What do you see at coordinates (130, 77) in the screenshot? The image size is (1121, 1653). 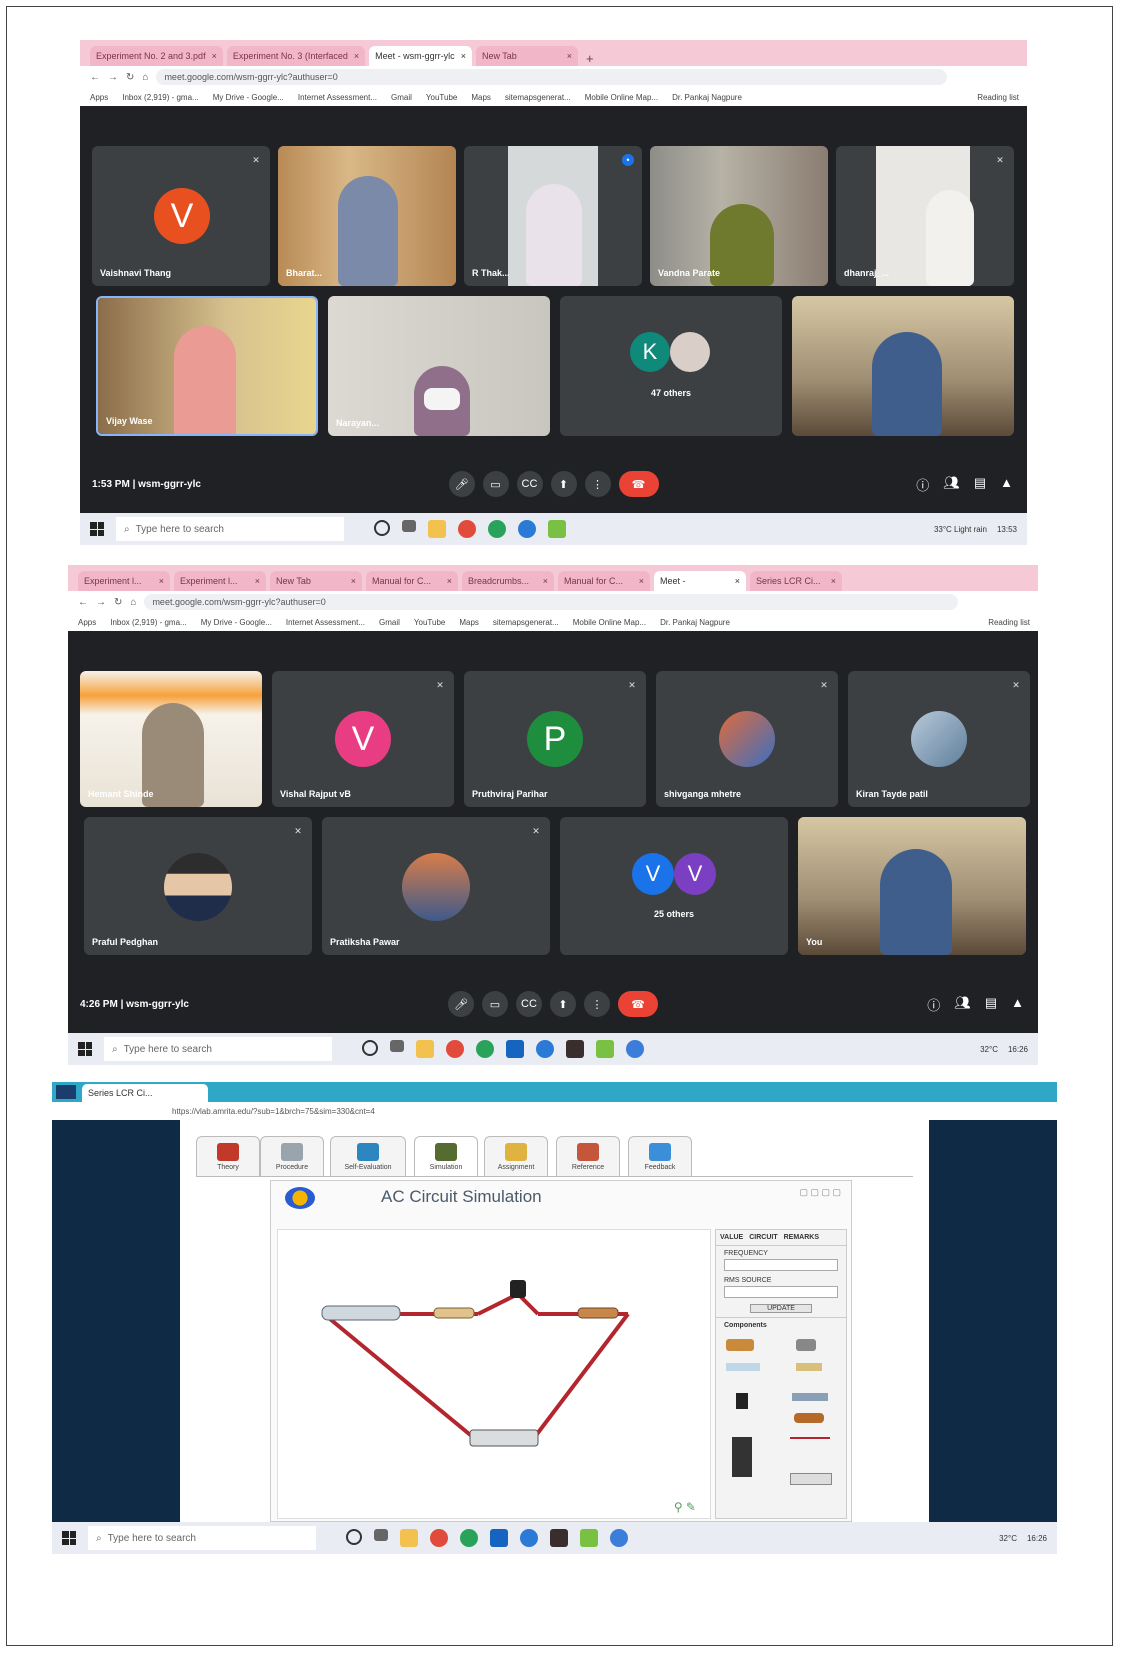 I see `reload-icon: ↻` at bounding box center [130, 77].